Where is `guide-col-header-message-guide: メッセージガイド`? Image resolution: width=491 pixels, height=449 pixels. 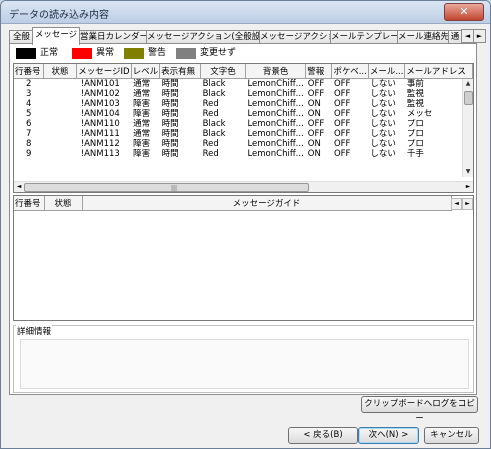
guide-col-header-message-guide: メッセージガイド is located at coordinates (267, 203).